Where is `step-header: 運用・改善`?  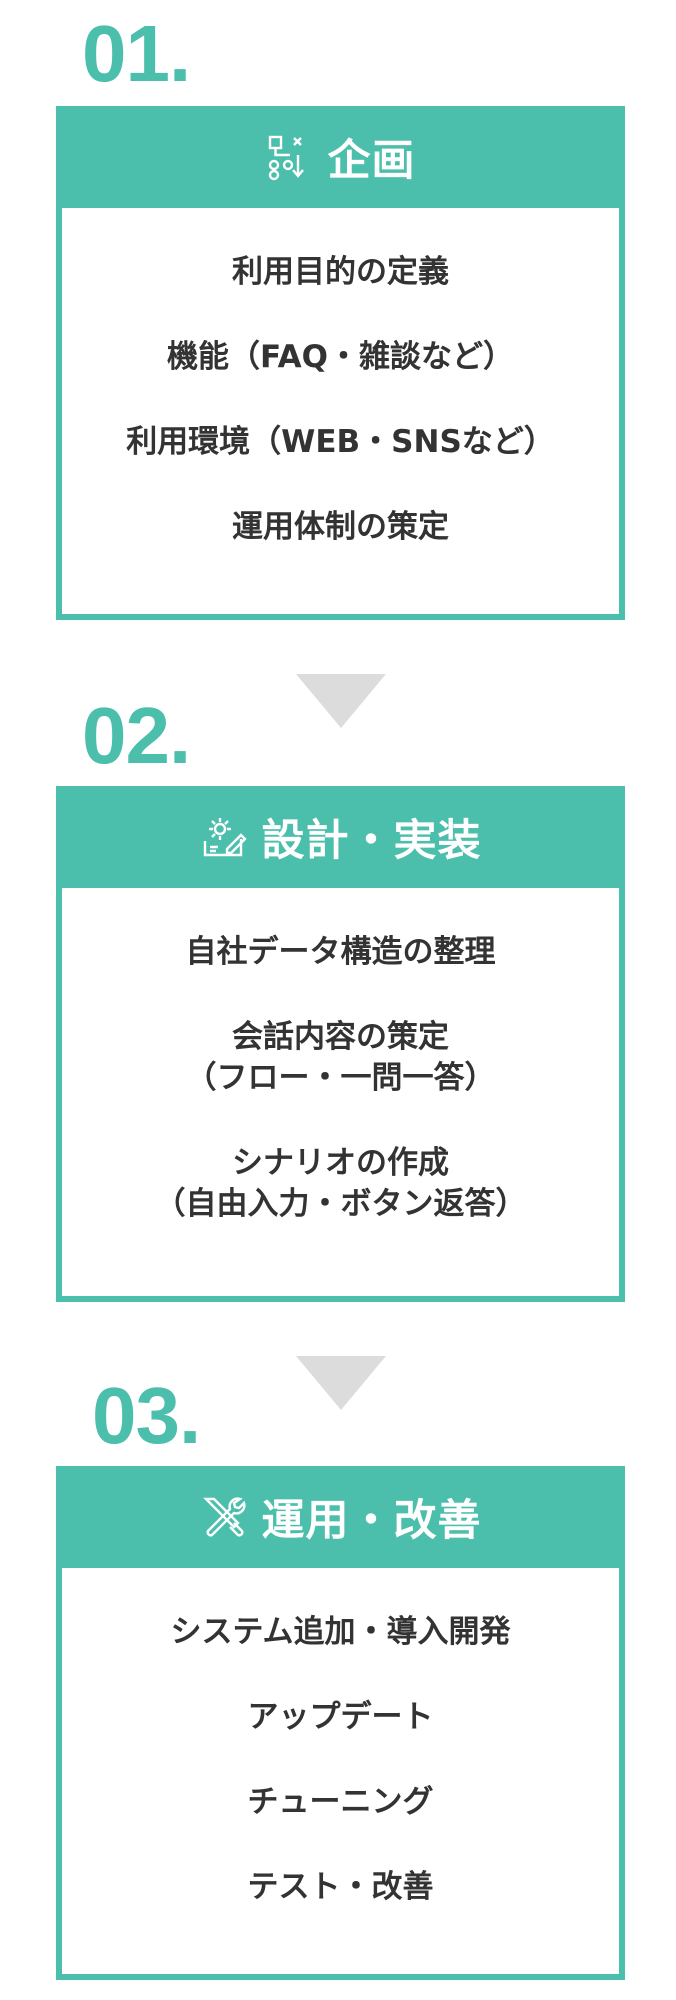
step-header: 運用・改善 is located at coordinates (340, 1517).